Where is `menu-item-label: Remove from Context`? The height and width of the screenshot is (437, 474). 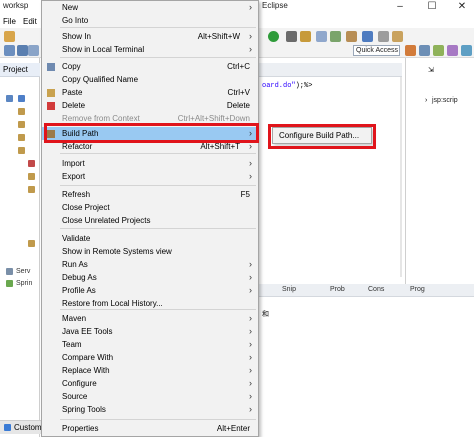 menu-item-label: Remove from Context is located at coordinates (101, 118).